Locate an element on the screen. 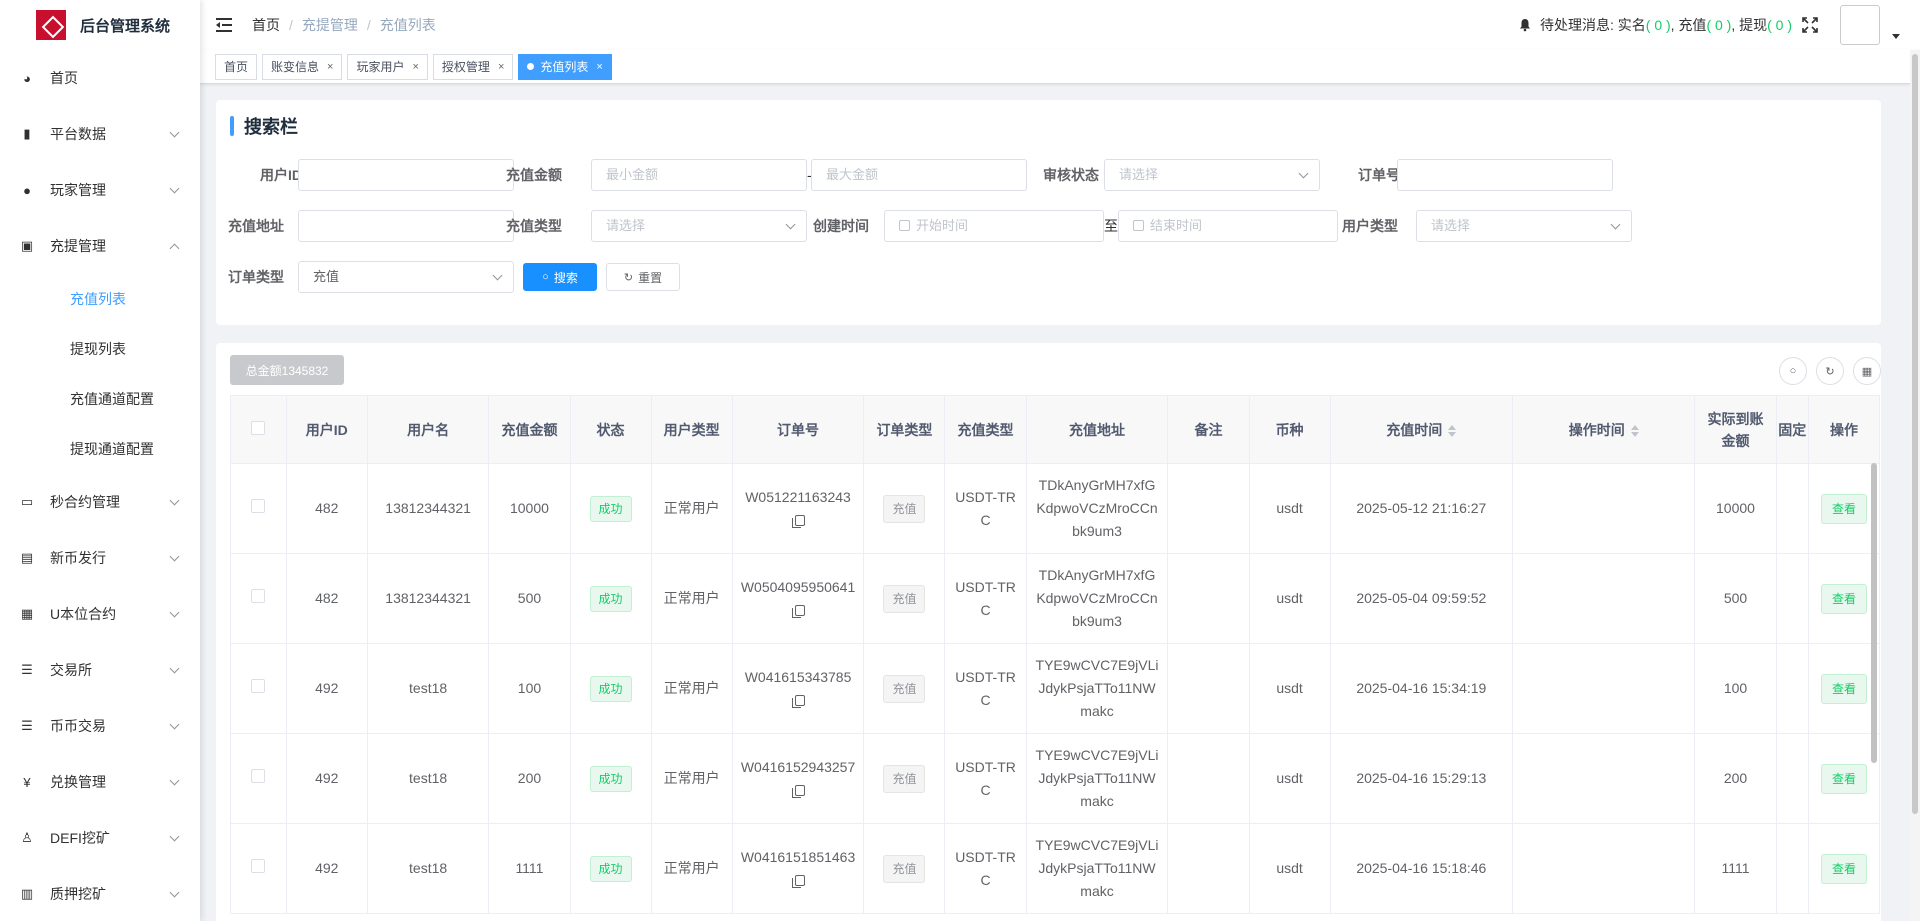 This screenshot has width=1920, height=921. sidebar-item-4: ▭ 秒合约管理 is located at coordinates (100, 502).